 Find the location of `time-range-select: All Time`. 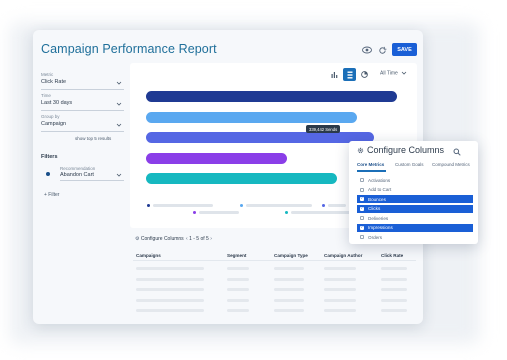

time-range-select: All Time is located at coordinates (393, 73).